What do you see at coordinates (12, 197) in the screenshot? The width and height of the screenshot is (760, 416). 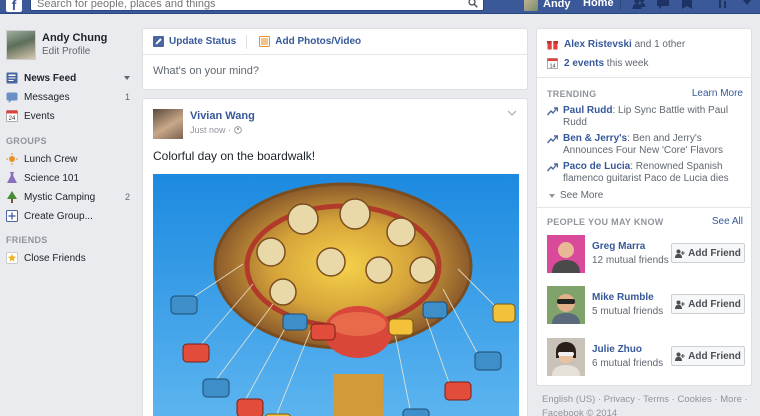 I see `tree-icon` at bounding box center [12, 197].